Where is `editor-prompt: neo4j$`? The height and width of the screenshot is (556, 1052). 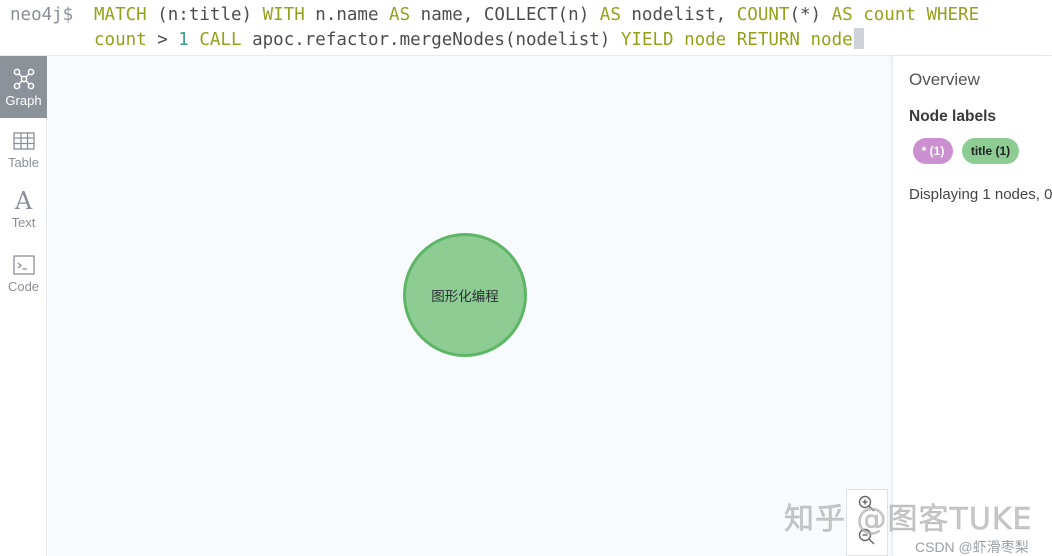 editor-prompt: neo4j$ is located at coordinates (42, 15).